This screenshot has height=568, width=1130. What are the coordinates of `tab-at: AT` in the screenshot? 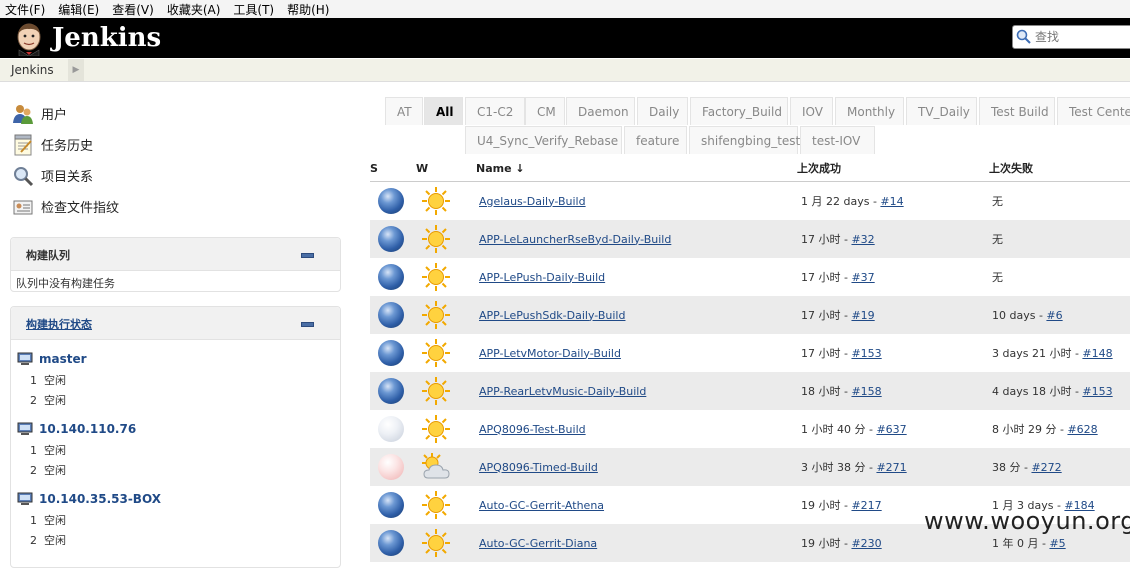 It's located at (404, 111).